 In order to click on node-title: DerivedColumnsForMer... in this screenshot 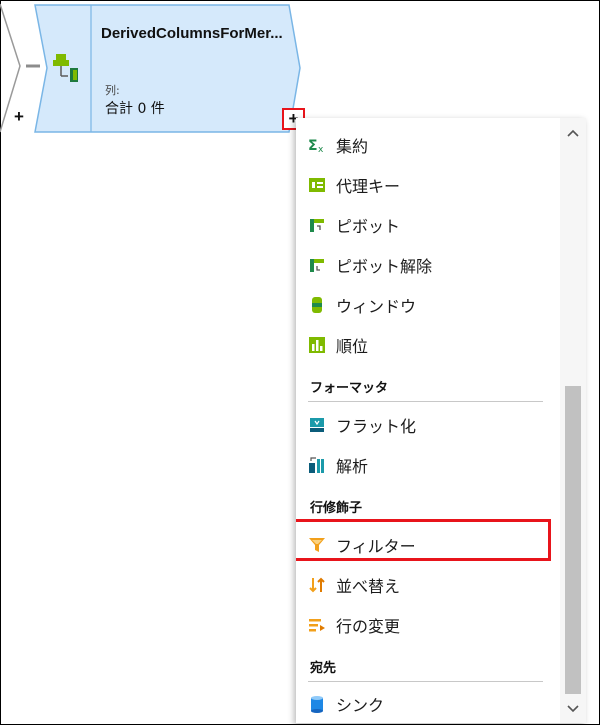, I will do `click(192, 33)`.